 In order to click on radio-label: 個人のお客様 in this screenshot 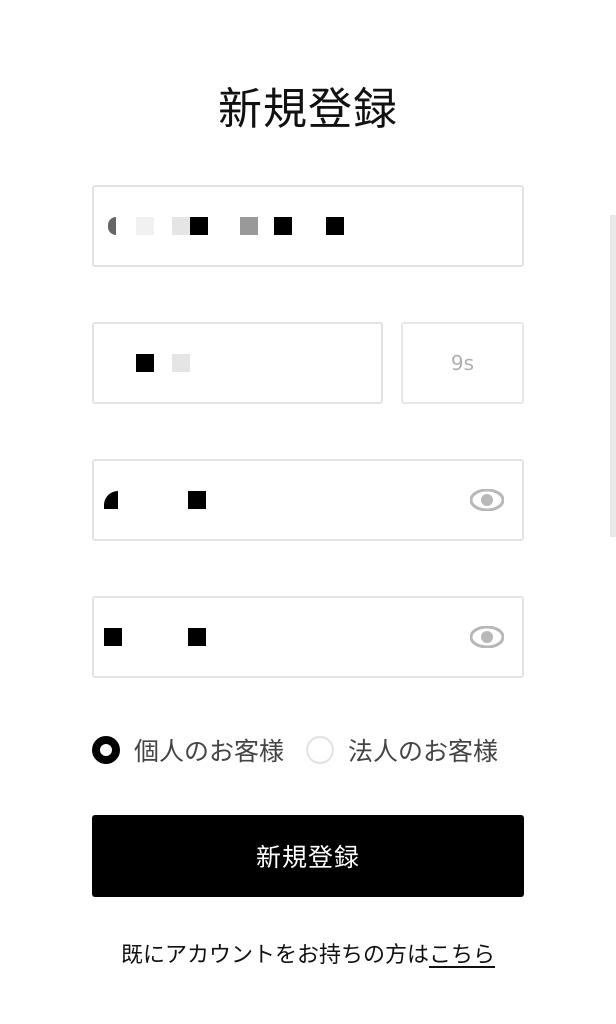, I will do `click(209, 751)`.